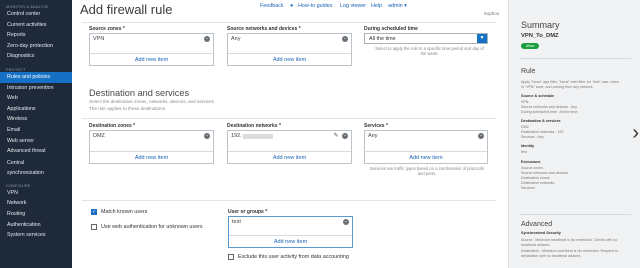 Image resolution: width=640 pixels, height=268 pixels. Describe the element at coordinates (537, 224) in the screenshot. I see `summary-advanced-heading: Advanced` at that location.